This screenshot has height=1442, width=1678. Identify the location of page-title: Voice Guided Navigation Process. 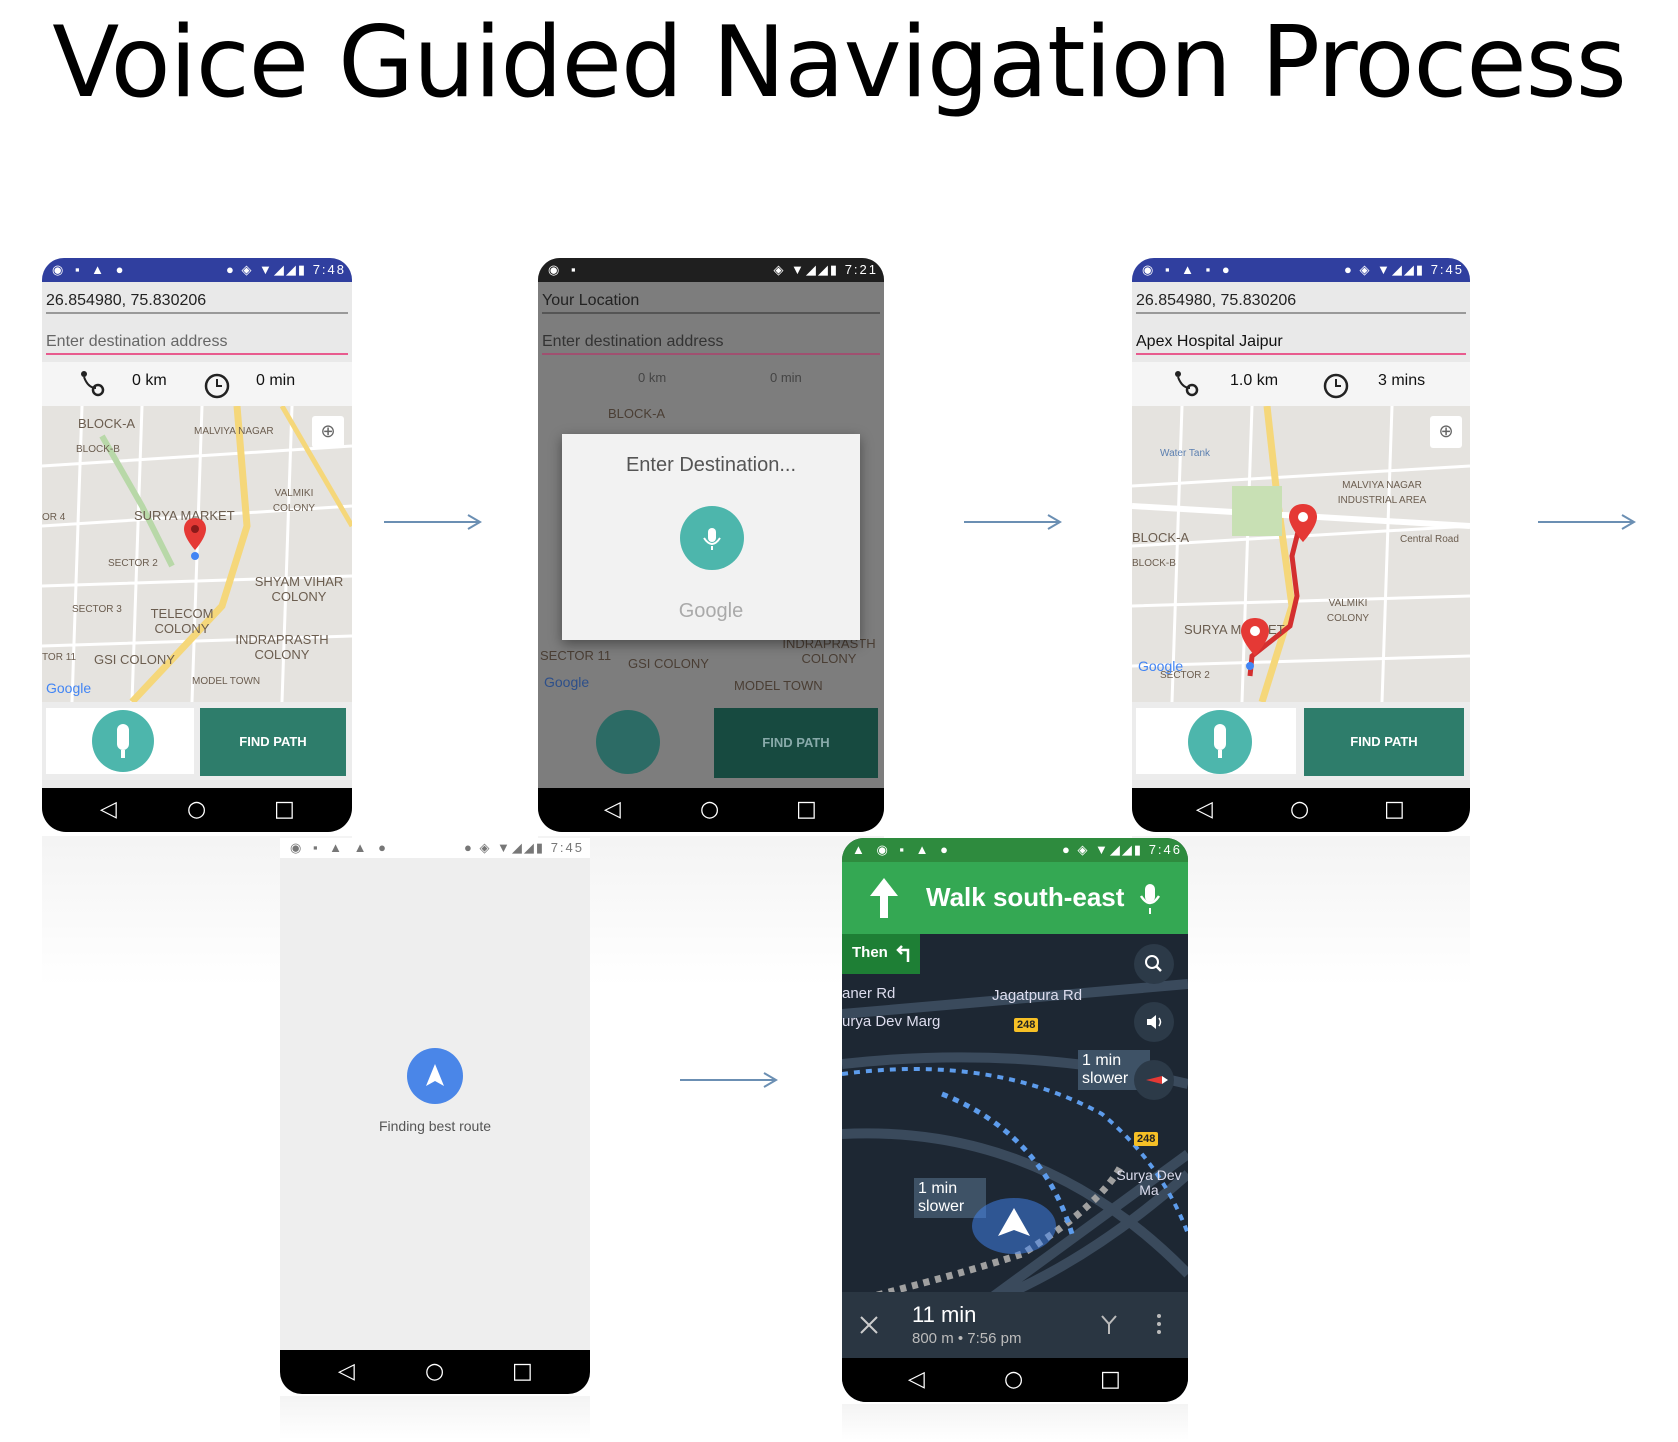
(839, 63).